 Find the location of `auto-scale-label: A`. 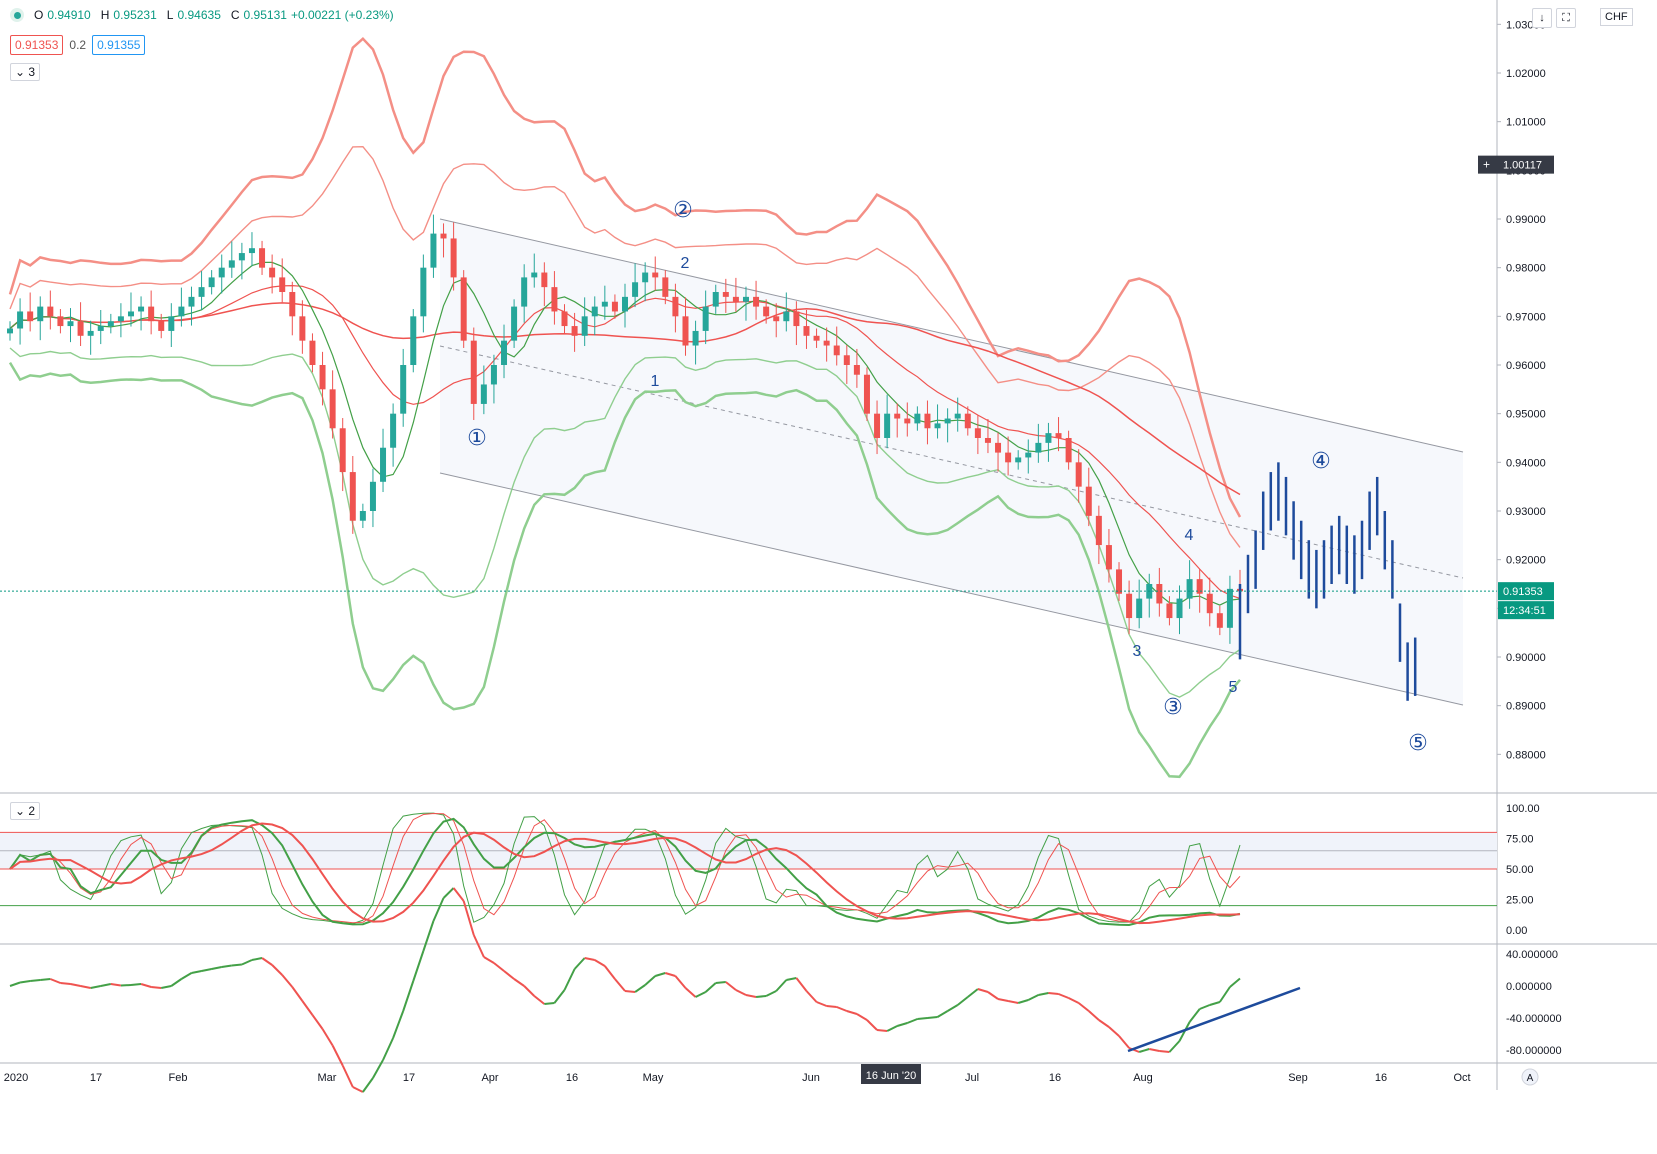

auto-scale-label: A is located at coordinates (1530, 1078).